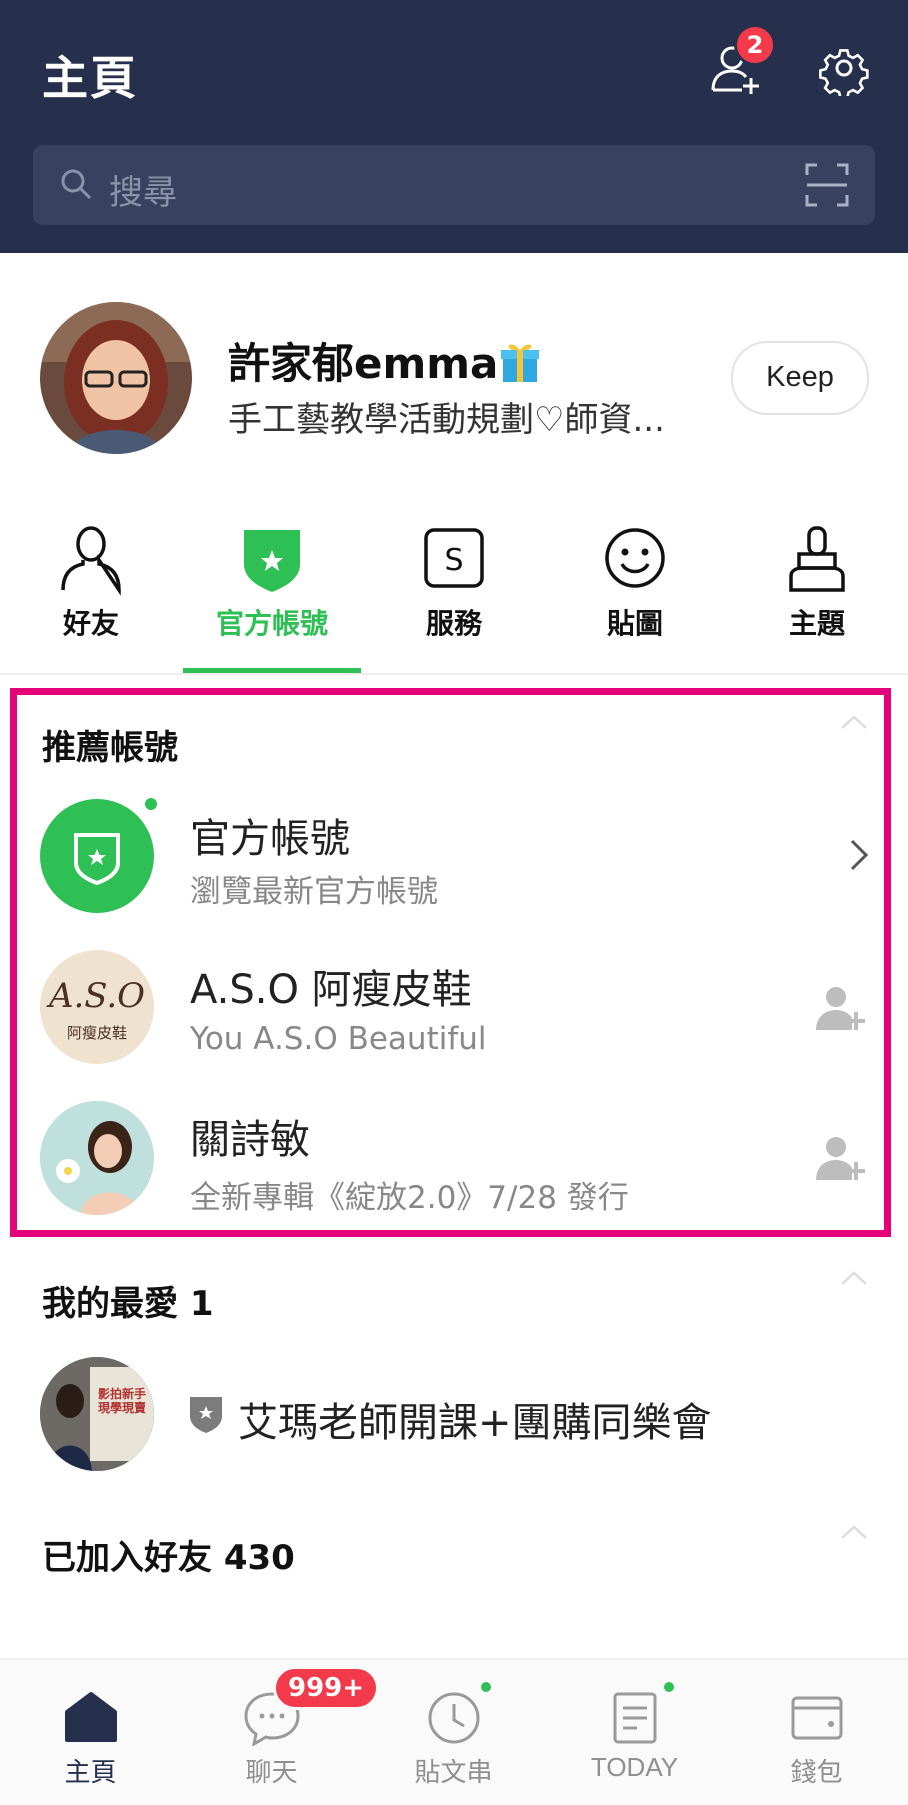 The width and height of the screenshot is (908, 1805). What do you see at coordinates (827, 185) in the screenshot?
I see `qr-scan-icon` at bounding box center [827, 185].